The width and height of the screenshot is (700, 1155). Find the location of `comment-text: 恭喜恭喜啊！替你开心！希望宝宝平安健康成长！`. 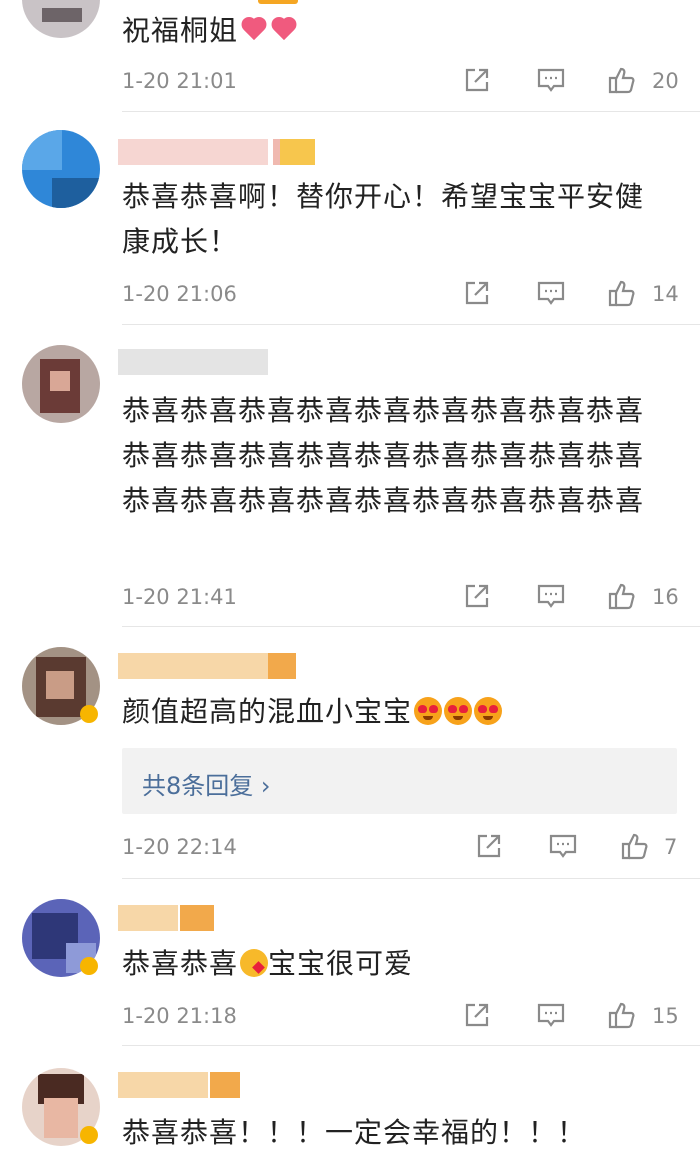

comment-text: 恭喜恭喜啊！替你开心！希望宝宝平安健康成长！ is located at coordinates (383, 219).